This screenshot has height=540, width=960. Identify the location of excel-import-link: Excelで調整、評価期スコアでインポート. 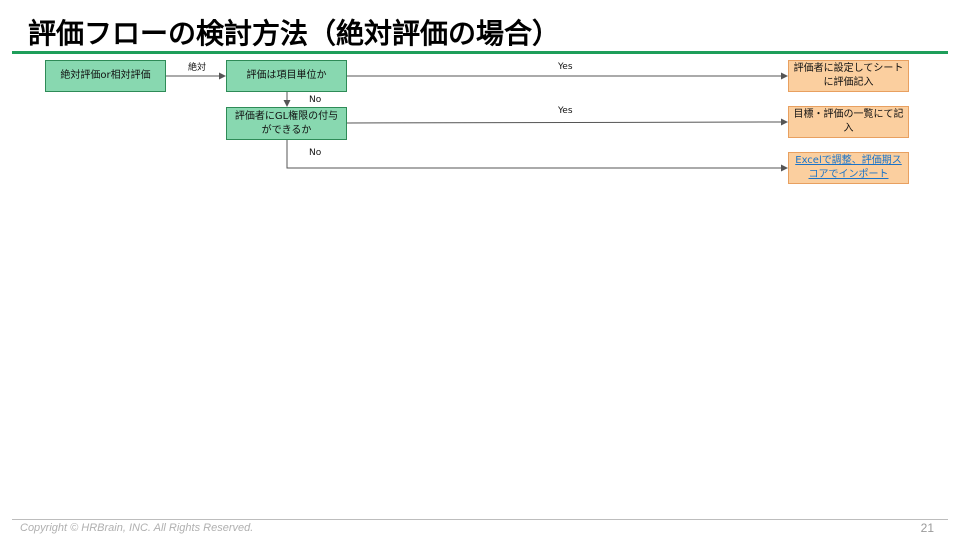
(848, 168).